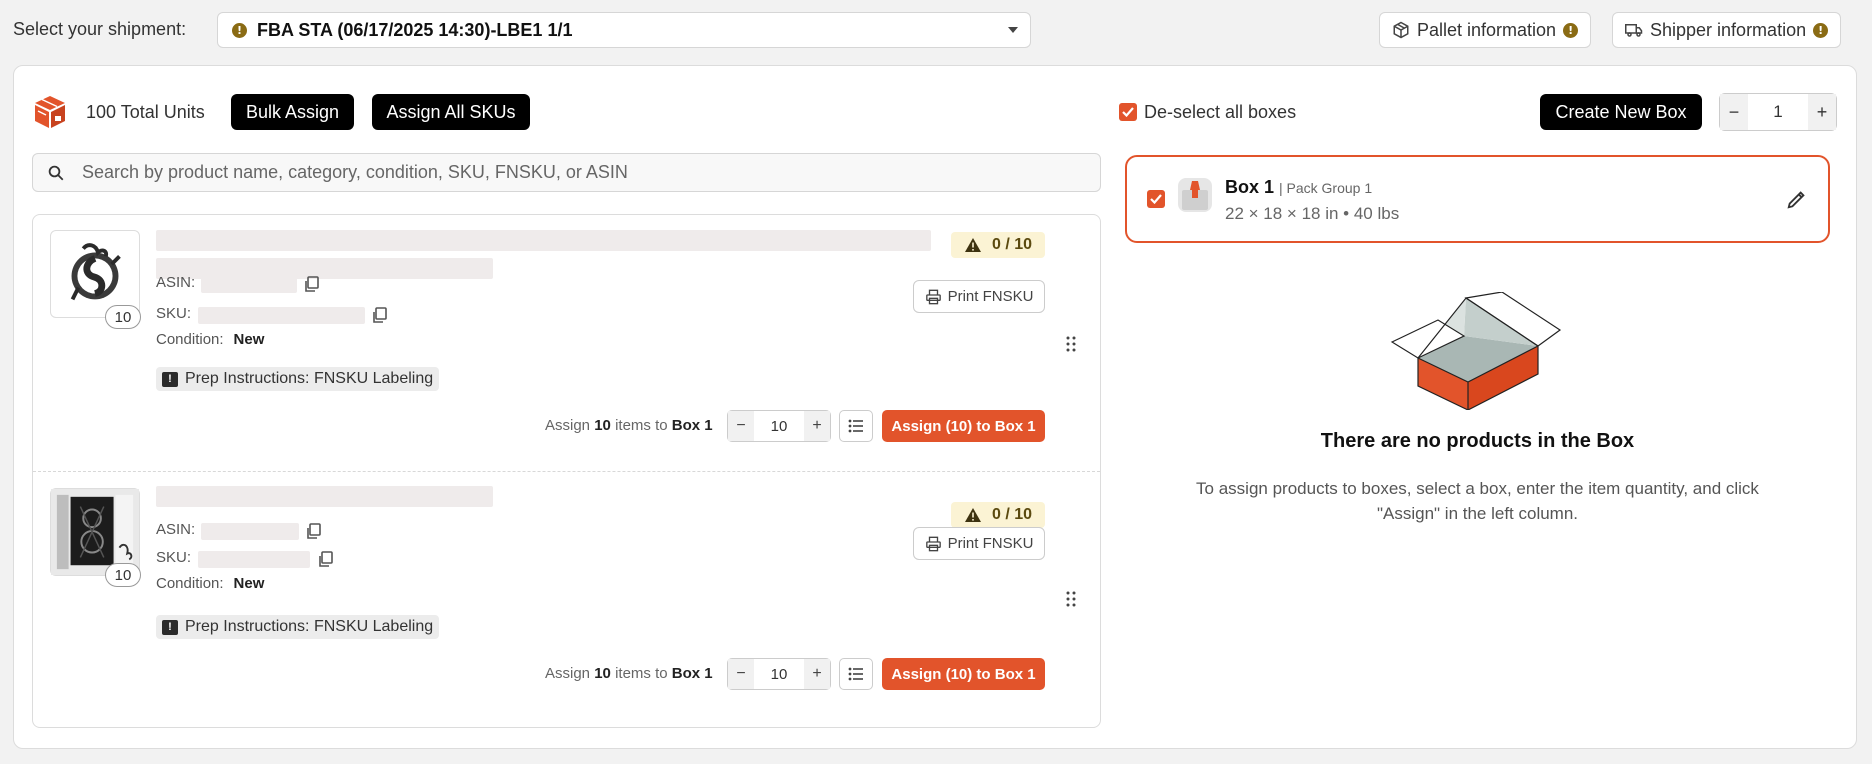 This screenshot has height=764, width=1872. What do you see at coordinates (1401, 30) in the screenshot?
I see `package-icon` at bounding box center [1401, 30].